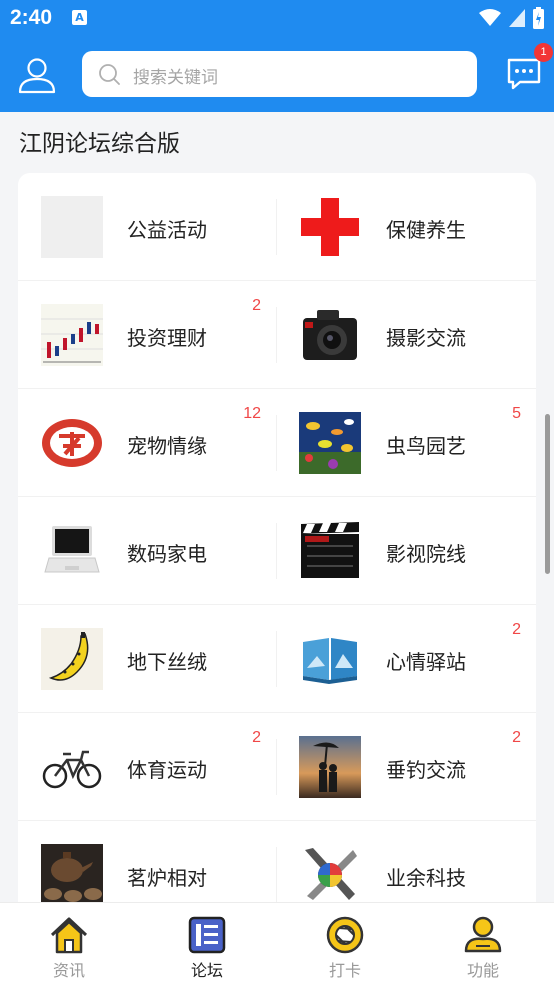 The width and height of the screenshot is (554, 984). Describe the element at coordinates (167, 446) in the screenshot. I see `forum-label: 宠物情缘` at that location.